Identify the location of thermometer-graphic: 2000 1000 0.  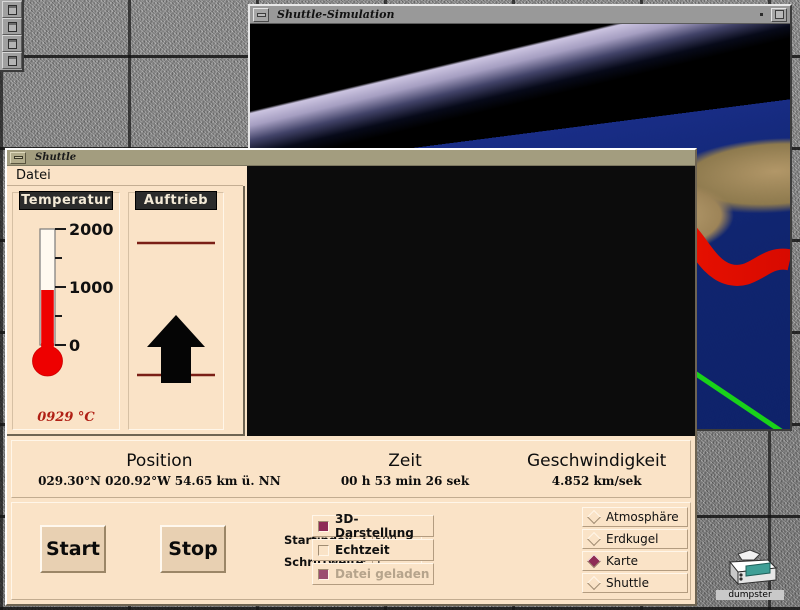
(73, 298).